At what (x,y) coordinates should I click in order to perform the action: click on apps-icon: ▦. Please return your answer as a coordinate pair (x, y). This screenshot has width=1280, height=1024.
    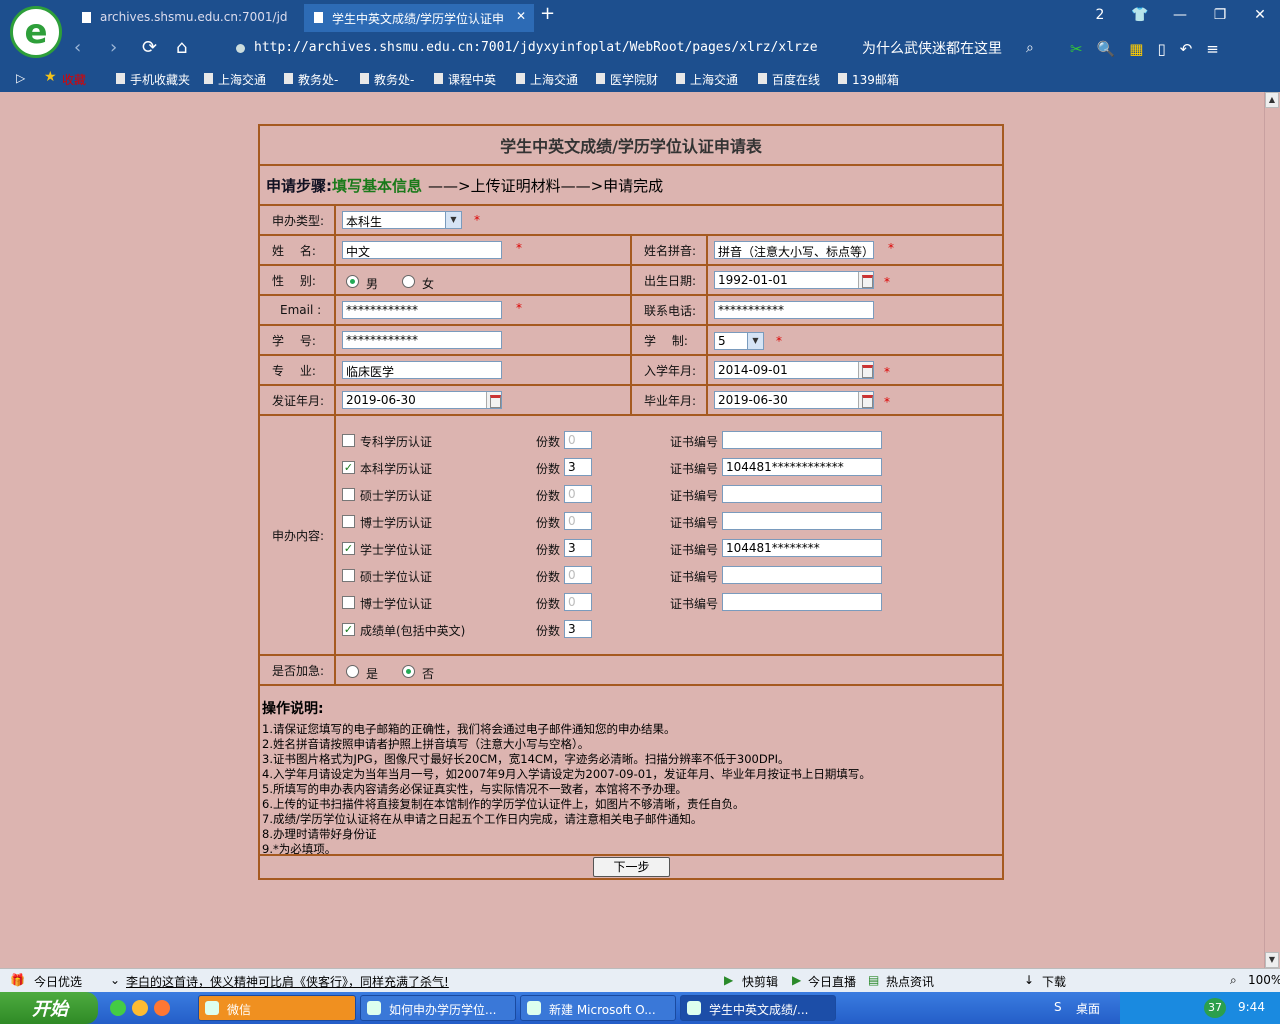
    Looking at the image, I should click on (1136, 49).